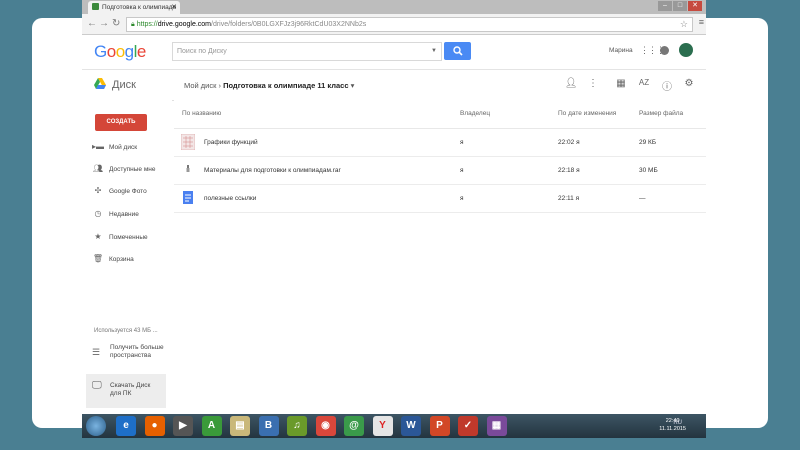 Image resolution: width=800 pixels, height=450 pixels. I want to click on grid-view-icon: ▦, so click(621, 83).